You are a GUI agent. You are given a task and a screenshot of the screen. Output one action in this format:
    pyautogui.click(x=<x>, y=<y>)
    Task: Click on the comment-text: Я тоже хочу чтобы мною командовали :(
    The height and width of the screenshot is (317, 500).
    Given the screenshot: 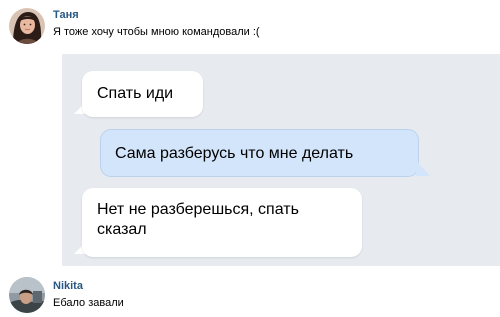 What is the action you would take?
    pyautogui.click(x=156, y=32)
    